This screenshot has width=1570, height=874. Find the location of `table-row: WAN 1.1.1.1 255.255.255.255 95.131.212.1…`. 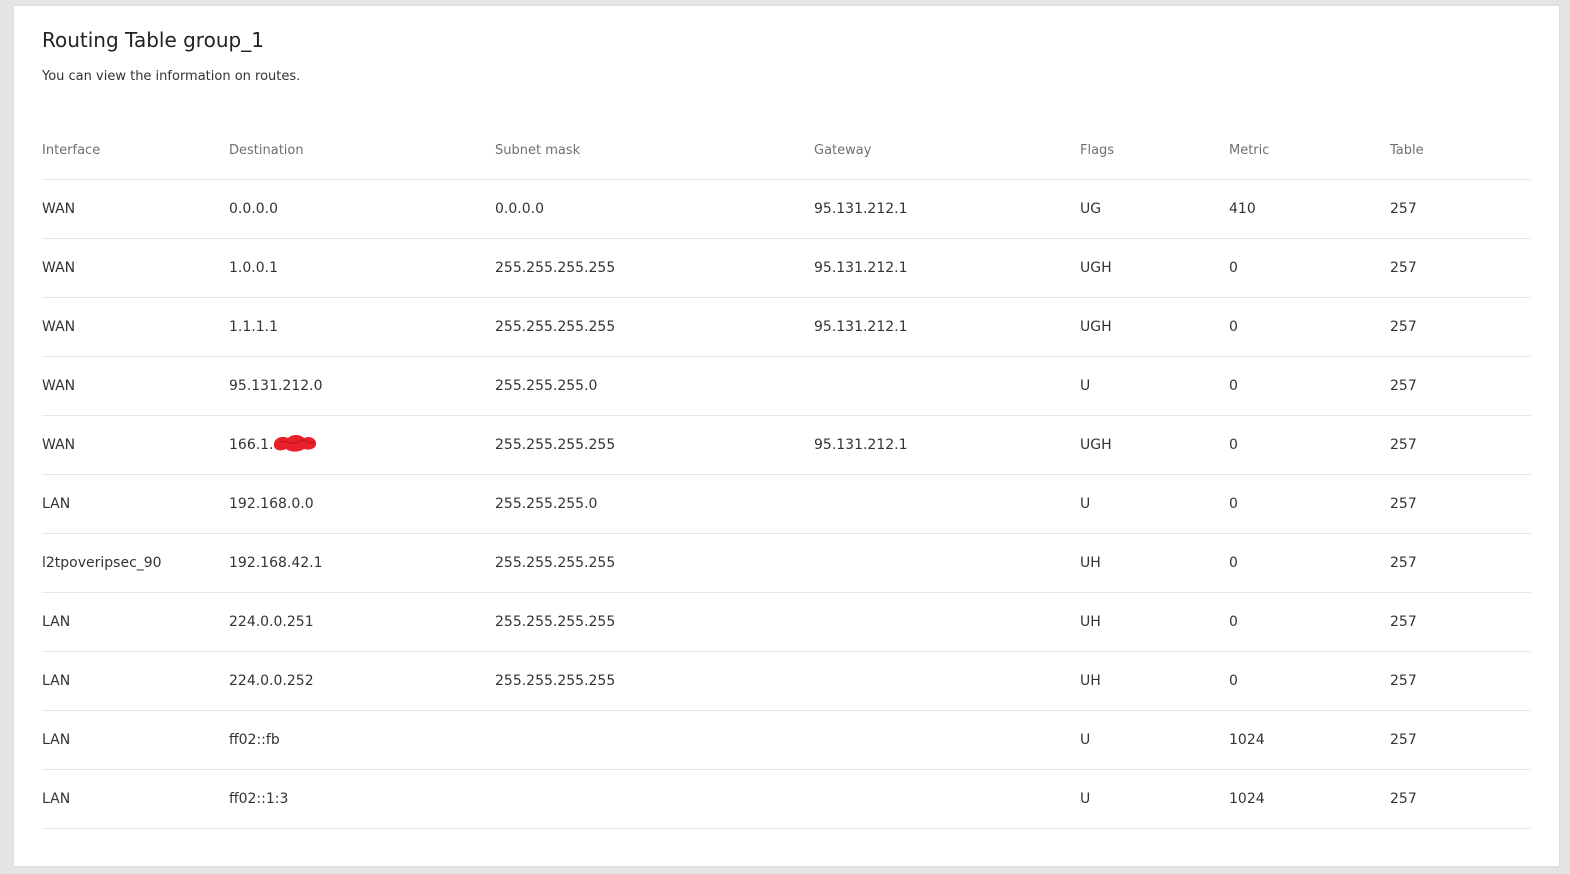

table-row: WAN 1.1.1.1 255.255.255.255 95.131.212.1… is located at coordinates (786, 327).